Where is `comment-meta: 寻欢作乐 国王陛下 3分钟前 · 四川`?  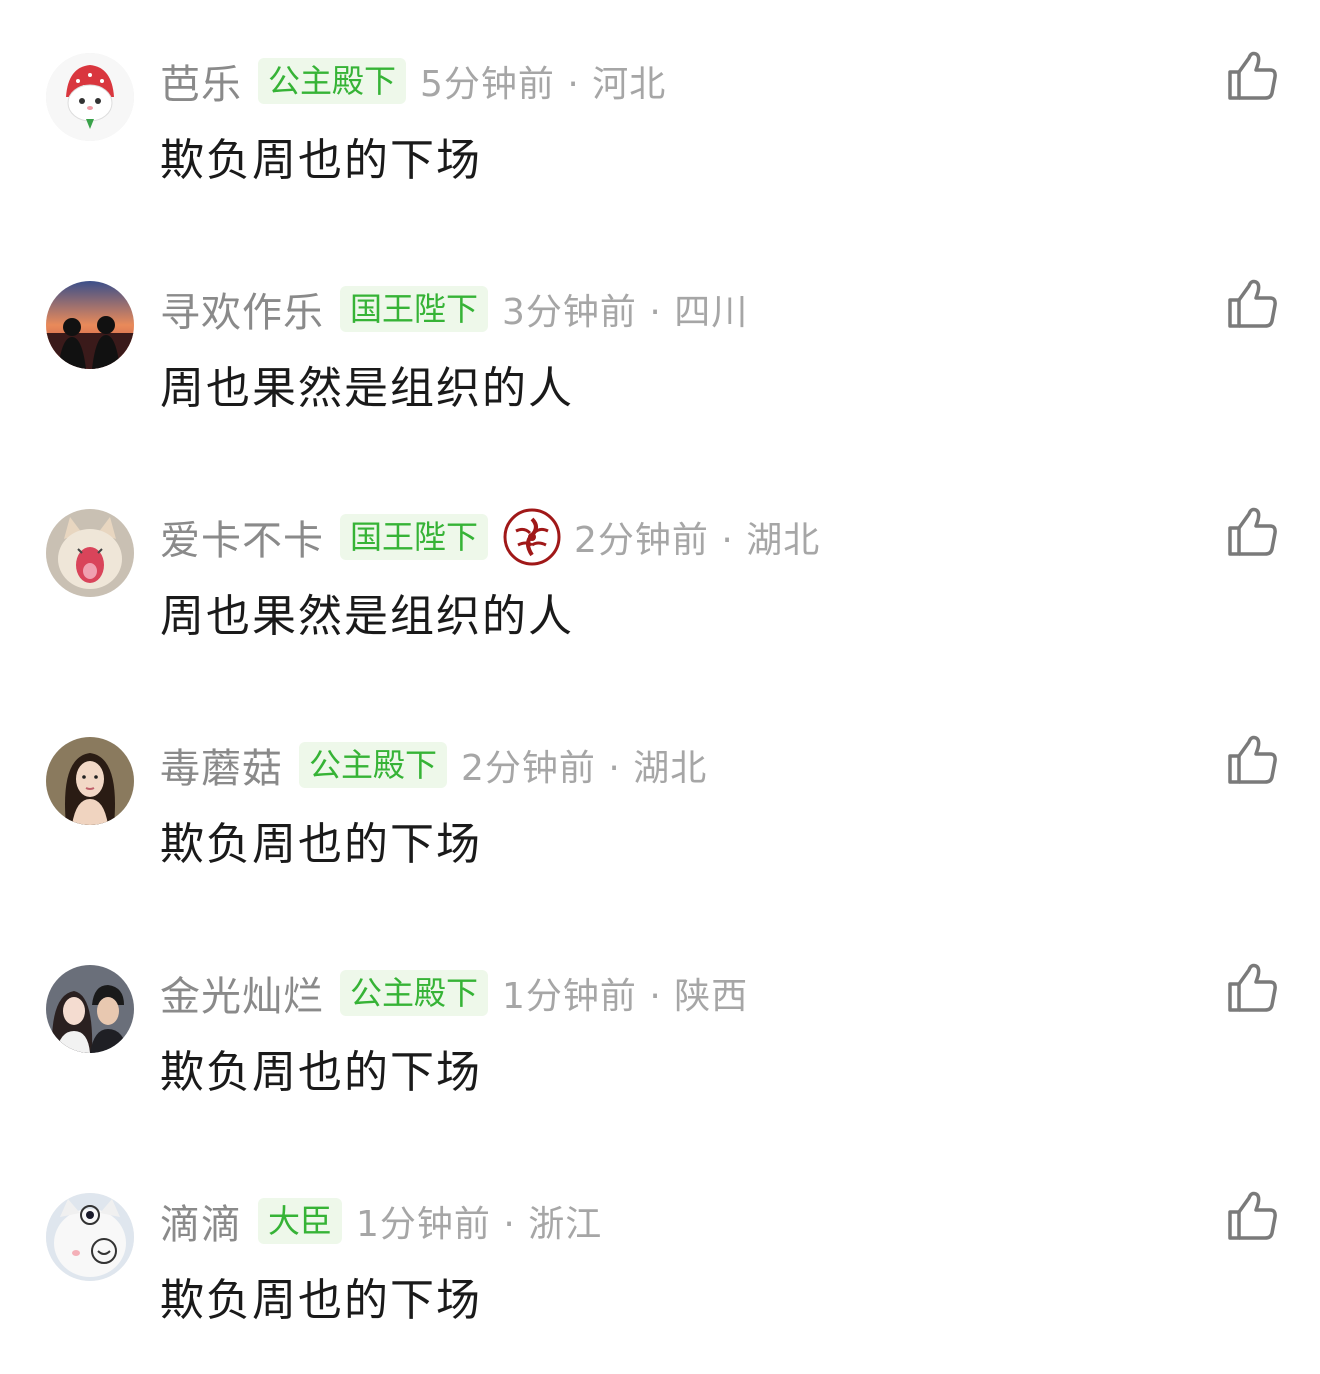 comment-meta: 寻欢作乐 国王陛下 3分钟前 · 四川 is located at coordinates (454, 309).